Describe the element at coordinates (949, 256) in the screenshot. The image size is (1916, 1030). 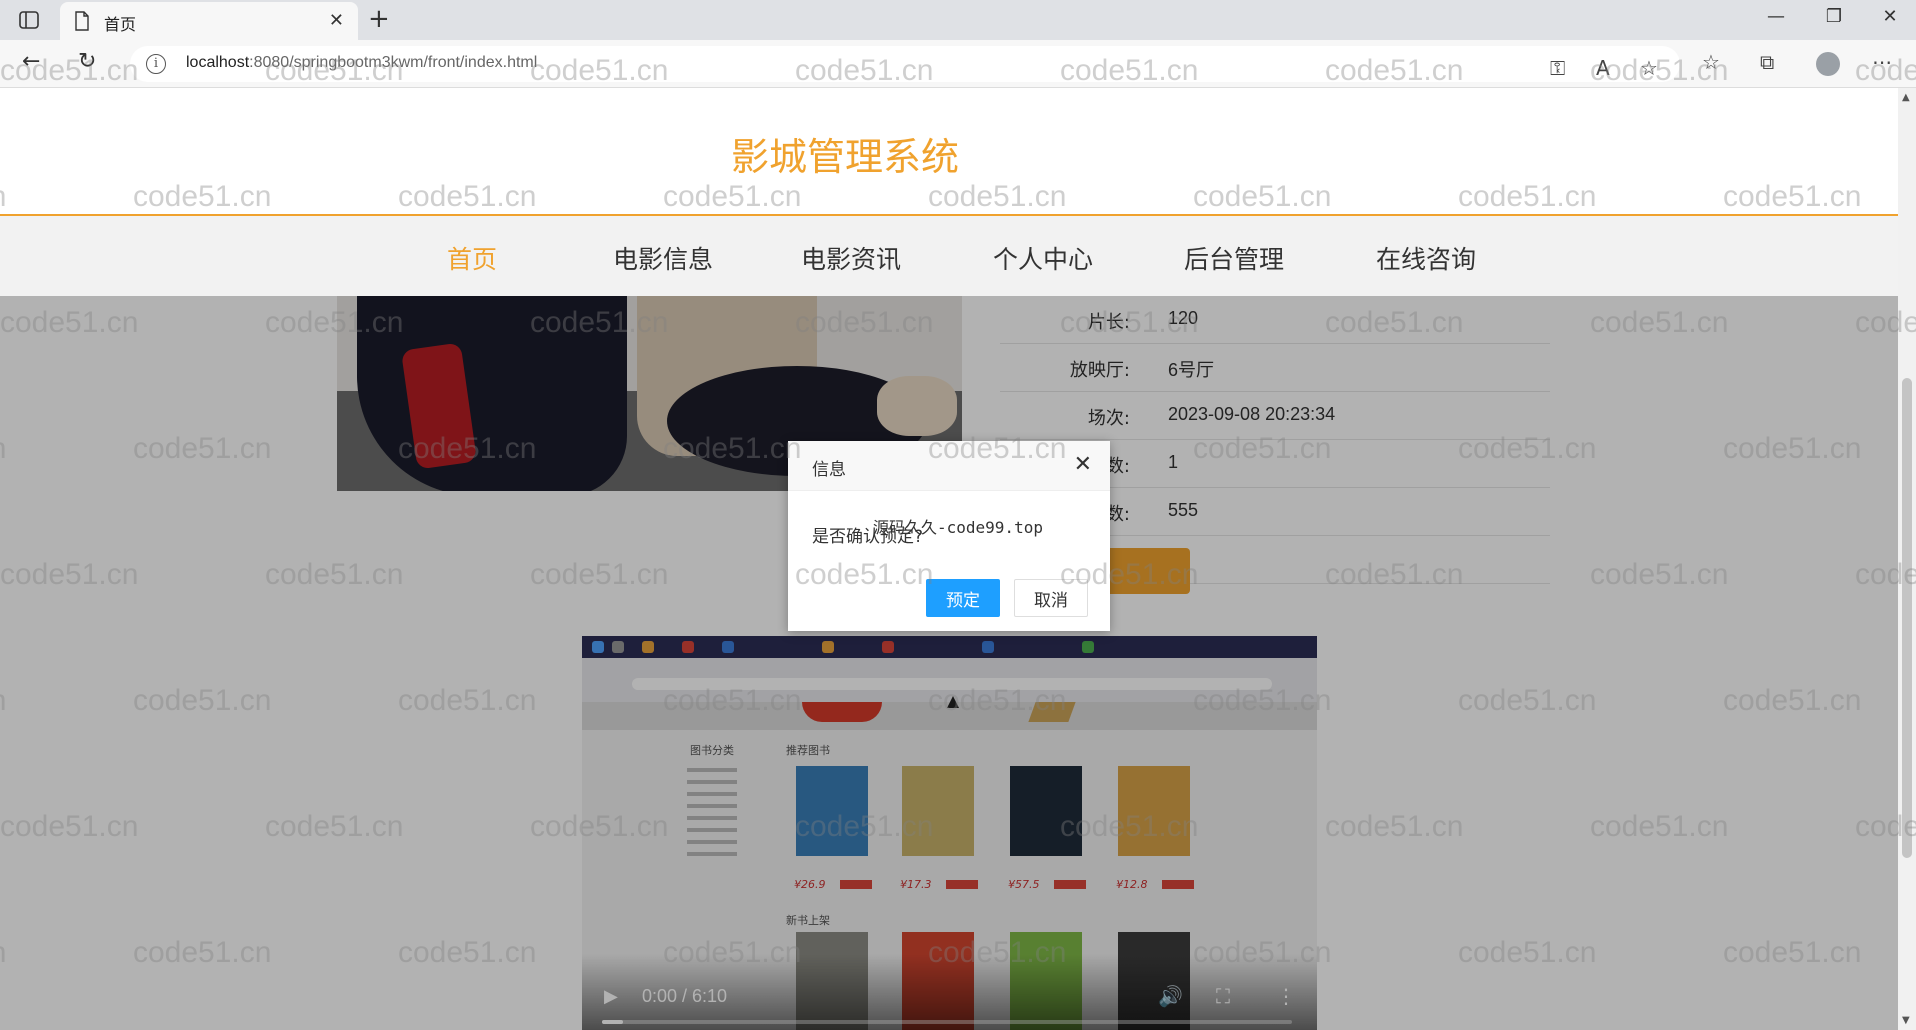
I see `main-nav: 首页 电影信息 电影资讯 个人中心 后台管理 在线咨询` at that location.